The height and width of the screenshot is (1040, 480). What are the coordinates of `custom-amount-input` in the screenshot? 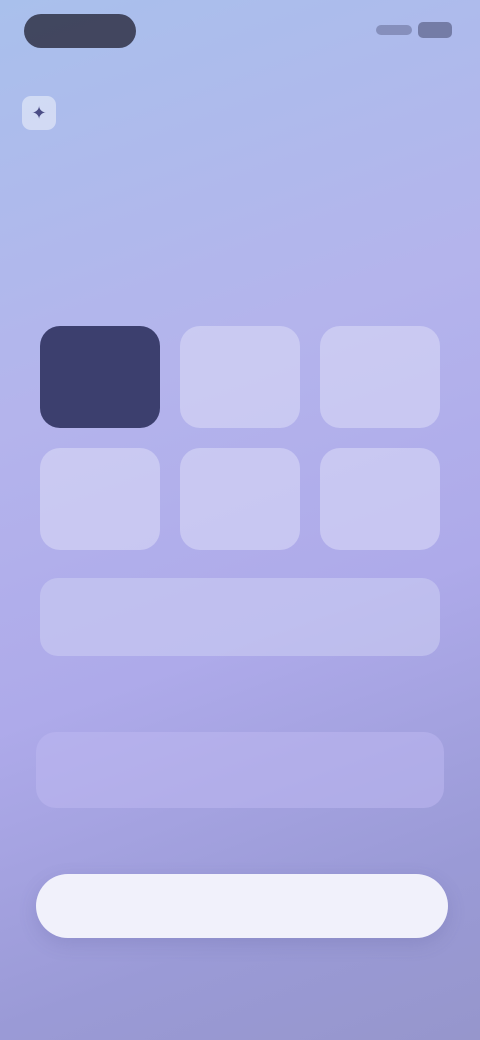 It's located at (220, 771).